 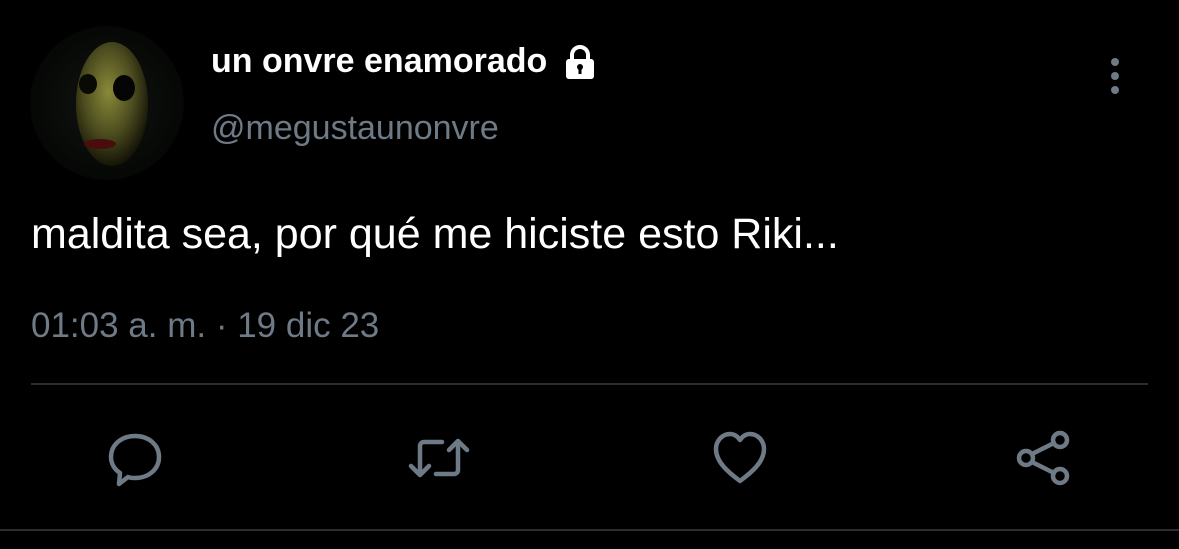 I want to click on reply-icon, so click(x=135, y=460).